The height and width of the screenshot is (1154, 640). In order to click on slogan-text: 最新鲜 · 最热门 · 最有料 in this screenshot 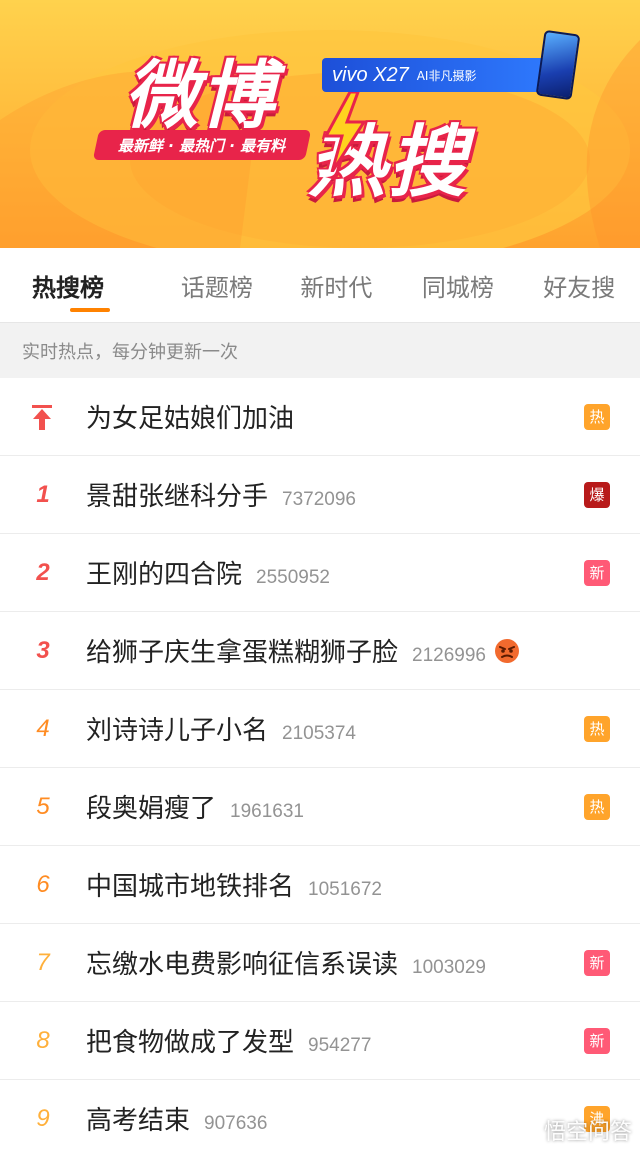, I will do `click(202, 145)`.